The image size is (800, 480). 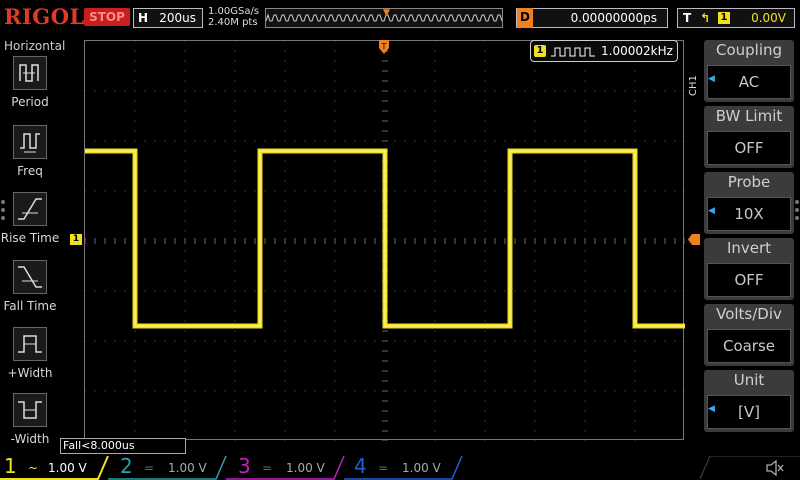 What do you see at coordinates (305, 468) in the screenshot?
I see `channel-3-scale: 1.00 V` at bounding box center [305, 468].